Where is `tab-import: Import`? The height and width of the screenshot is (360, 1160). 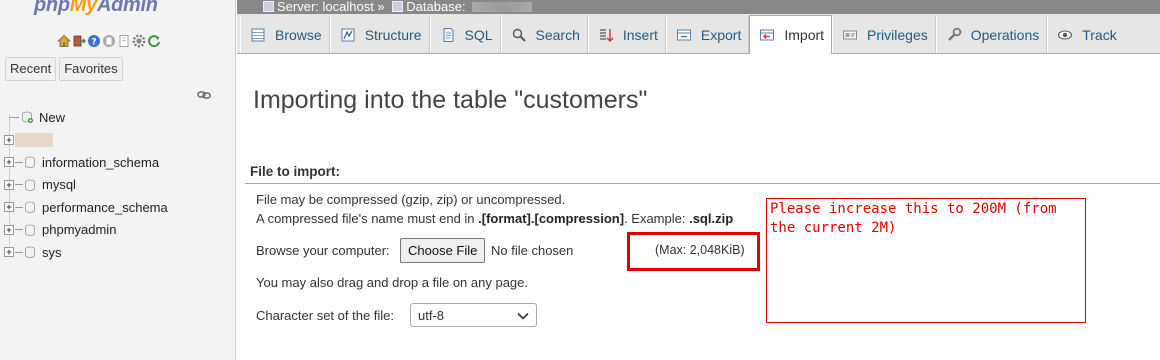 tab-import: Import is located at coordinates (791, 34).